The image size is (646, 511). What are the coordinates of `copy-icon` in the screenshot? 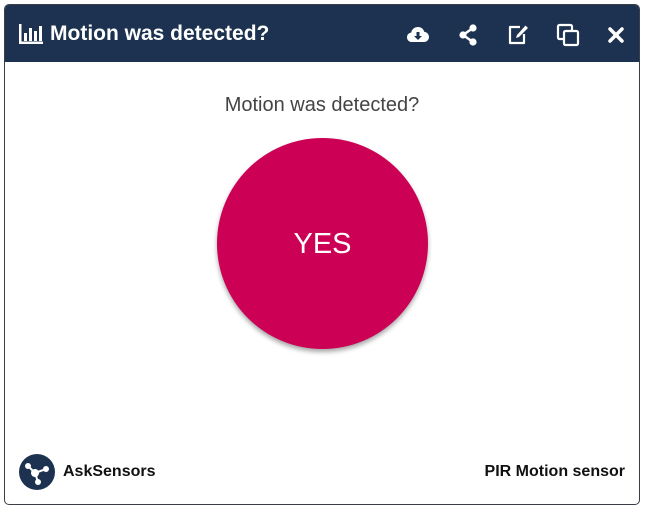 It's located at (568, 35).